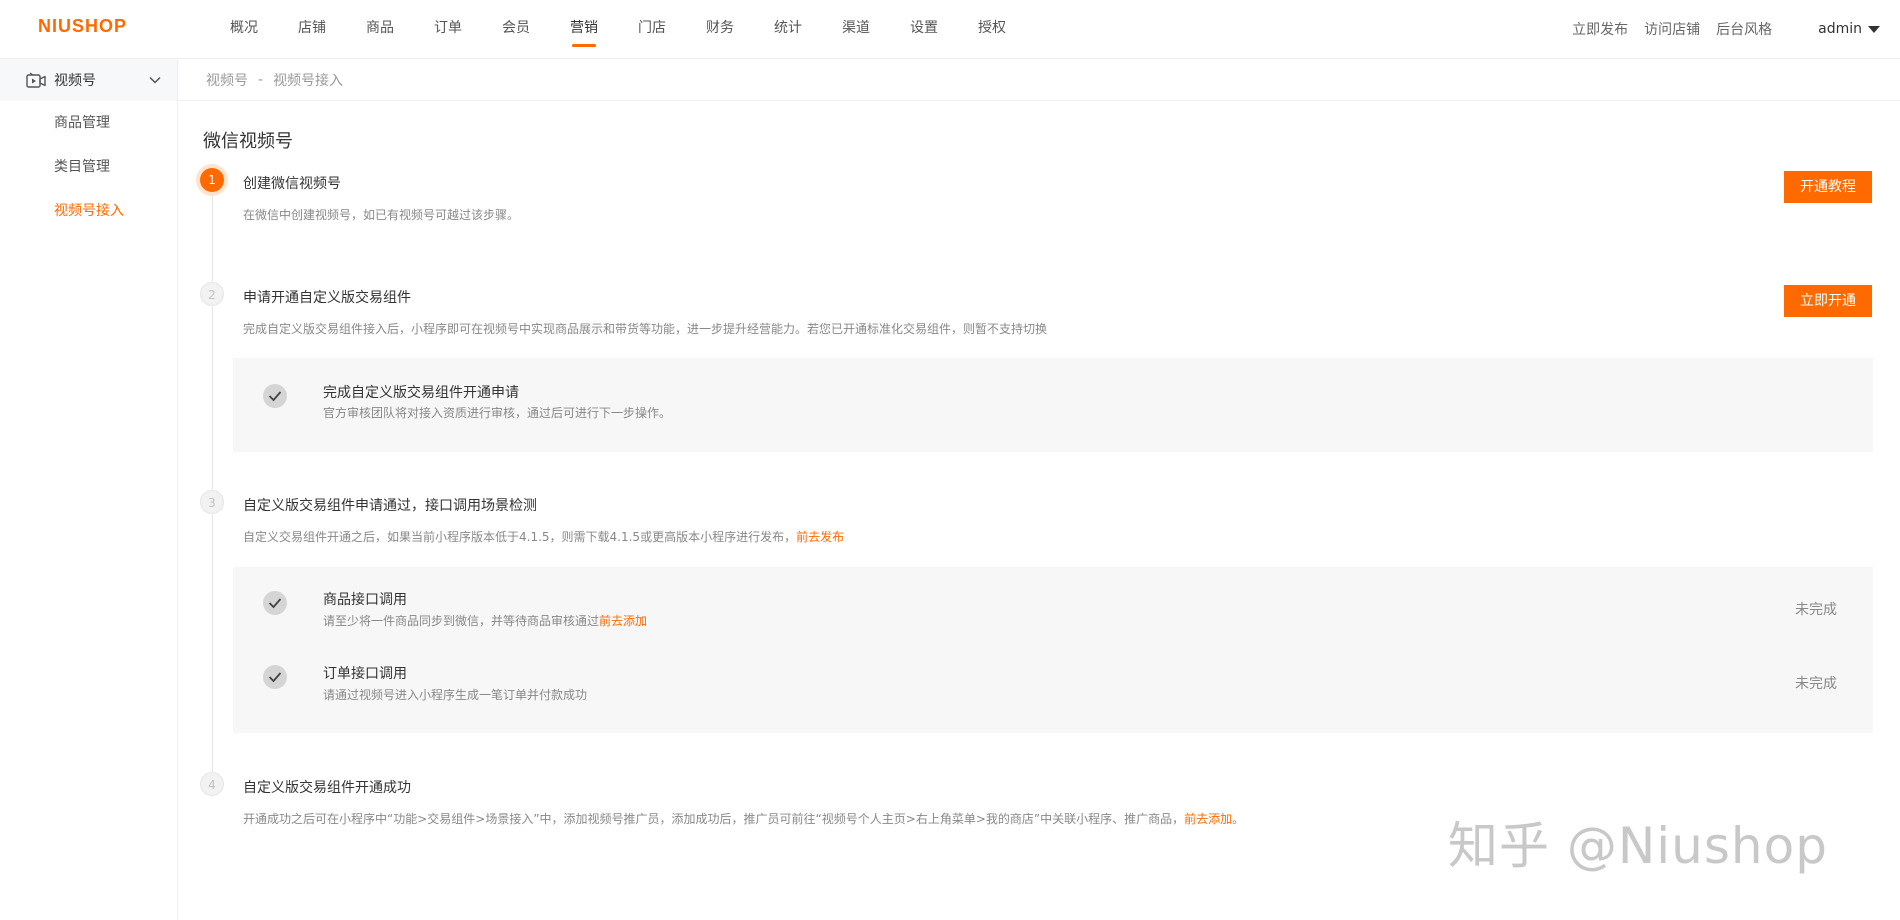  I want to click on task-desc-text: 请至少将一件商品同步到微信，并等待商品审核通过, so click(461, 621).